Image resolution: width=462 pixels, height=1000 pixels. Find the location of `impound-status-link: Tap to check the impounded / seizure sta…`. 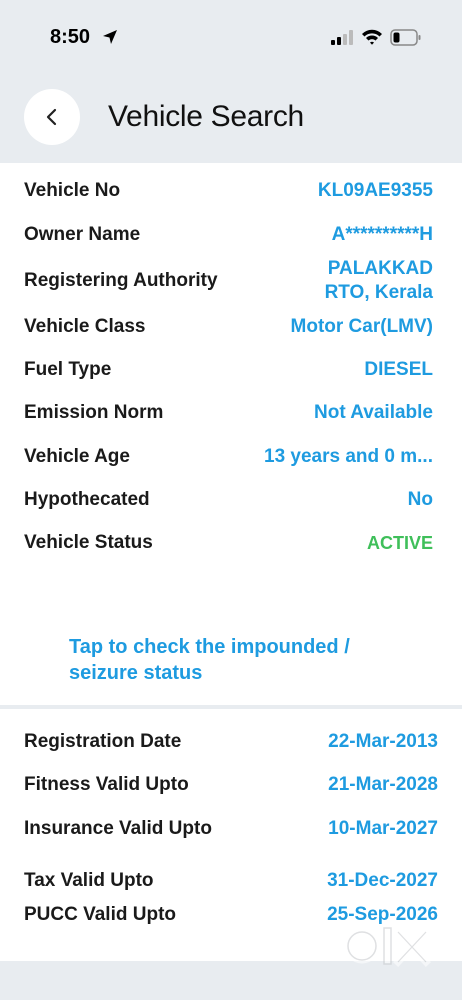

impound-status-link: Tap to check the impounded / seizure sta… is located at coordinates (239, 660).